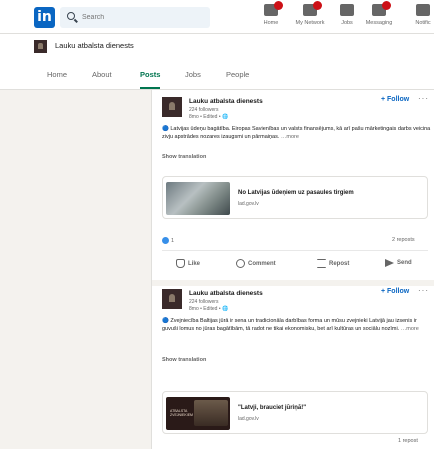  What do you see at coordinates (423, 18) in the screenshot?
I see `nav-notifications: Notific` at bounding box center [423, 18].